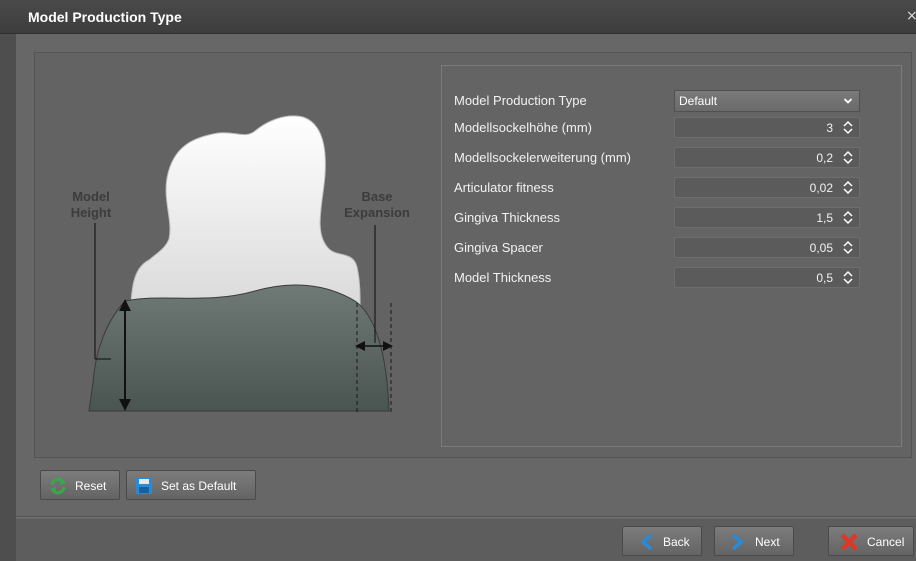 The height and width of the screenshot is (561, 916). What do you see at coordinates (767, 277) in the screenshot?
I see `model-thickness-stepper: 0,5` at bounding box center [767, 277].